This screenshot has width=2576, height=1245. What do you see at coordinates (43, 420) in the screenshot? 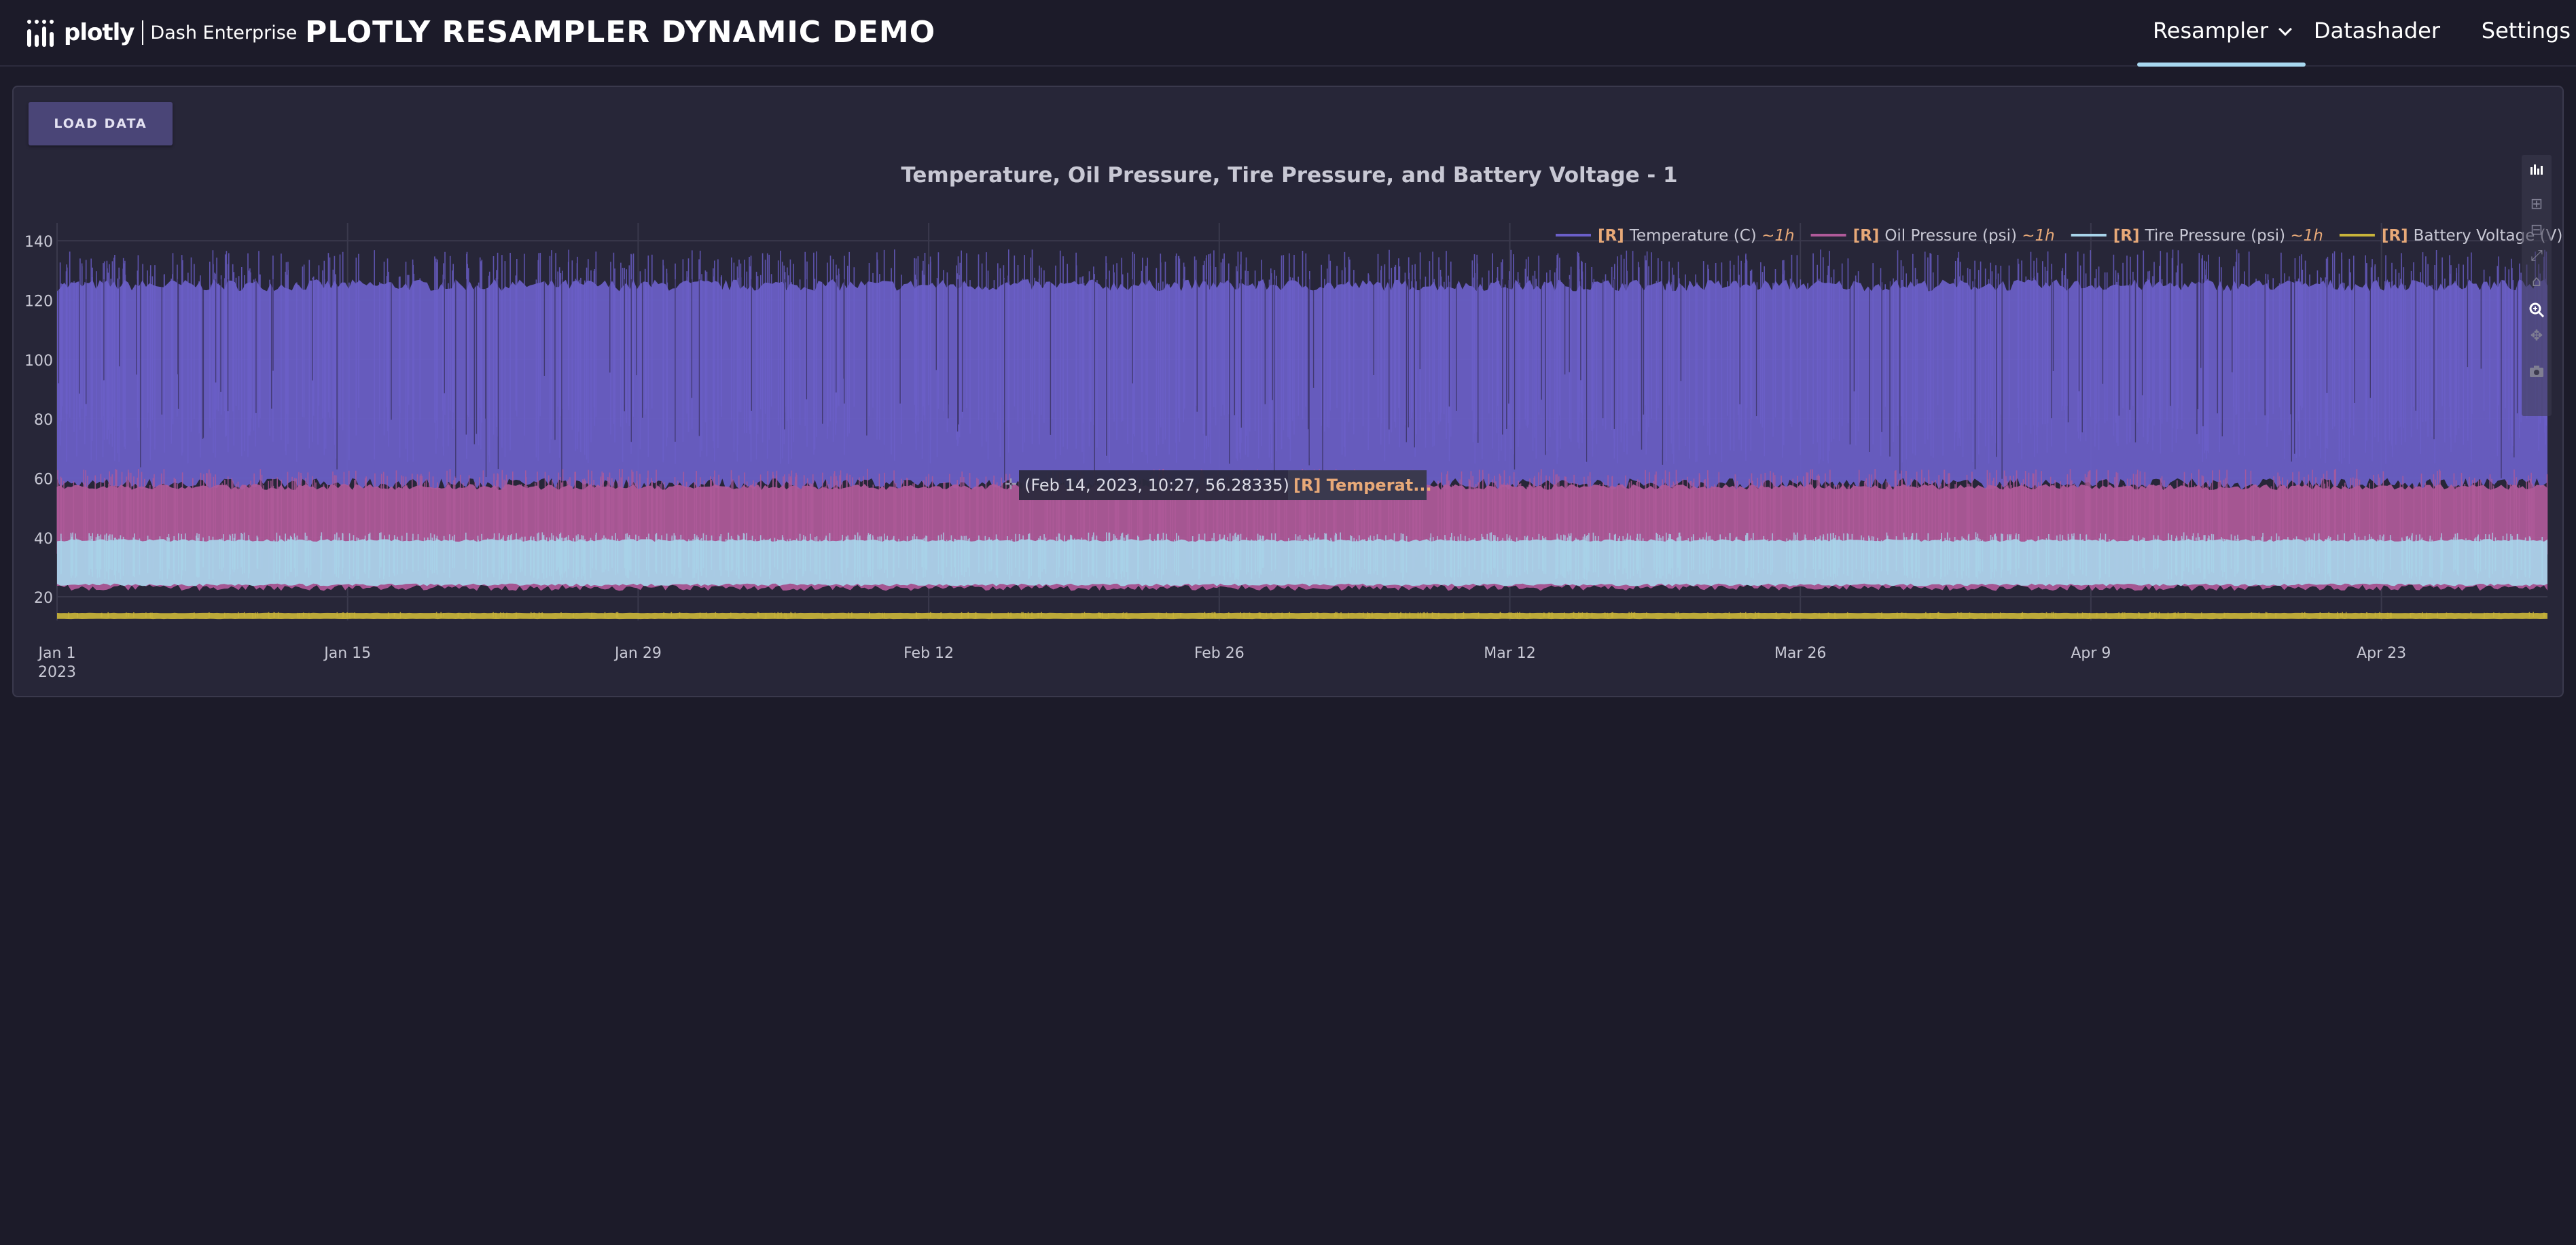
I see `y-tick-label: 80` at bounding box center [43, 420].